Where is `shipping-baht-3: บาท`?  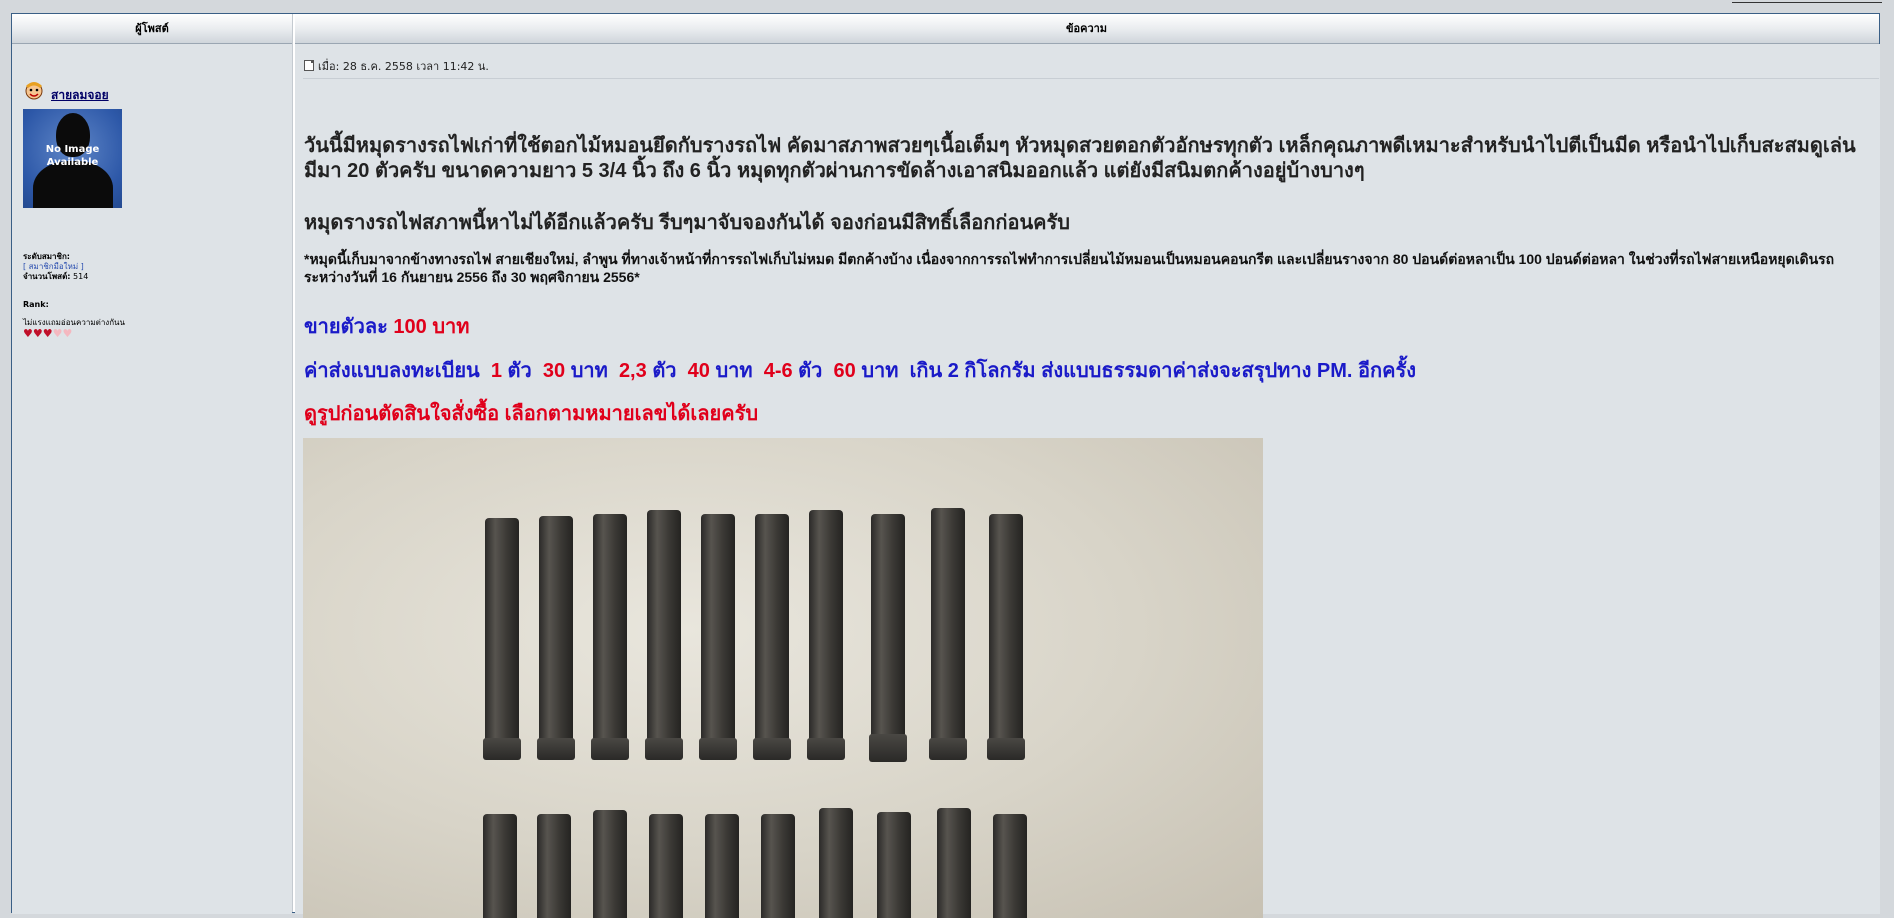
shipping-baht-3: บาท is located at coordinates (880, 371).